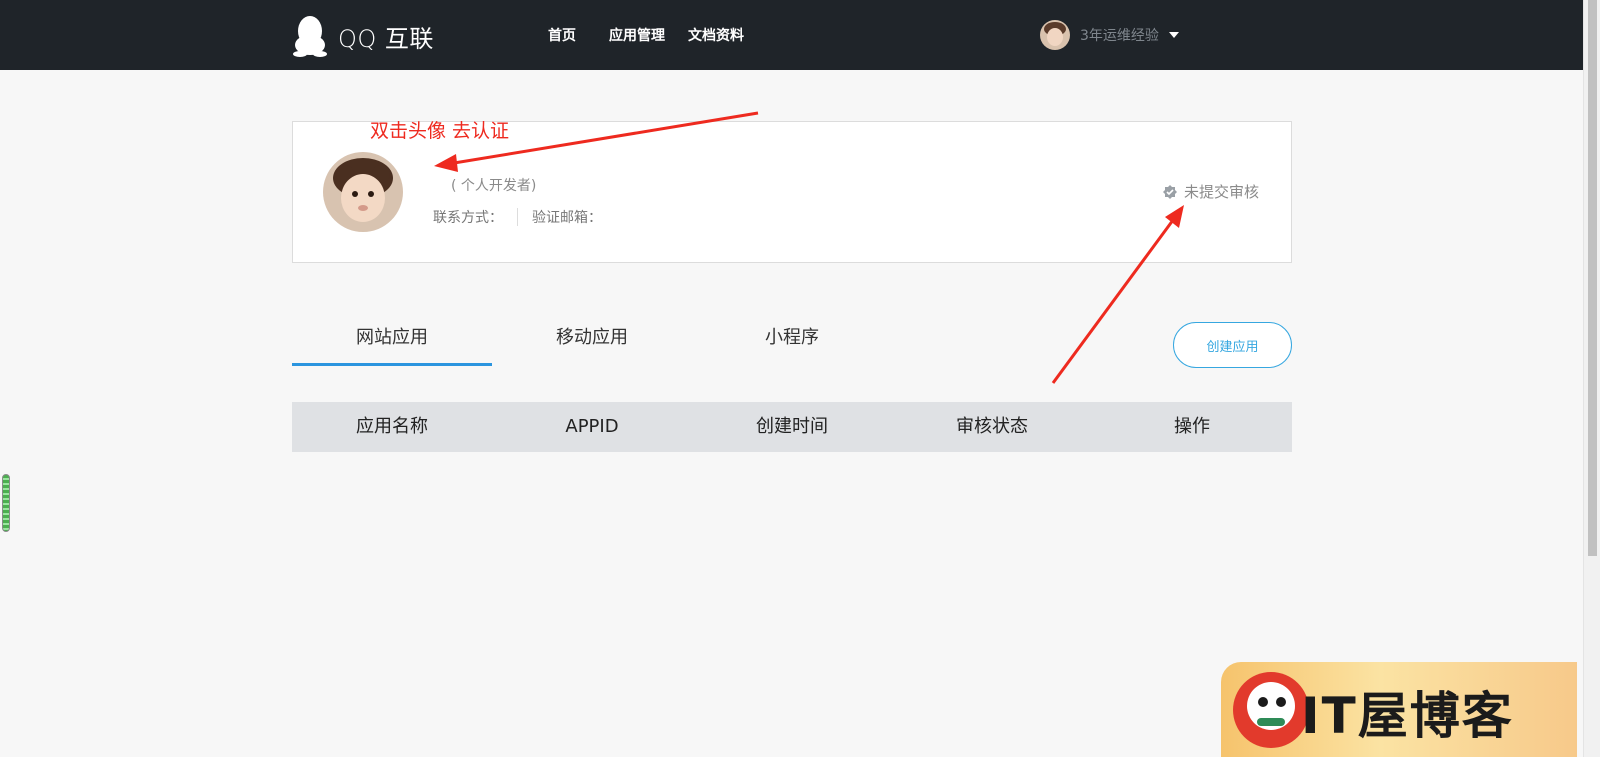 Image resolution: width=1600 pixels, height=757 pixels. What do you see at coordinates (1173, 35) in the screenshot?
I see `chevron-down-icon` at bounding box center [1173, 35].